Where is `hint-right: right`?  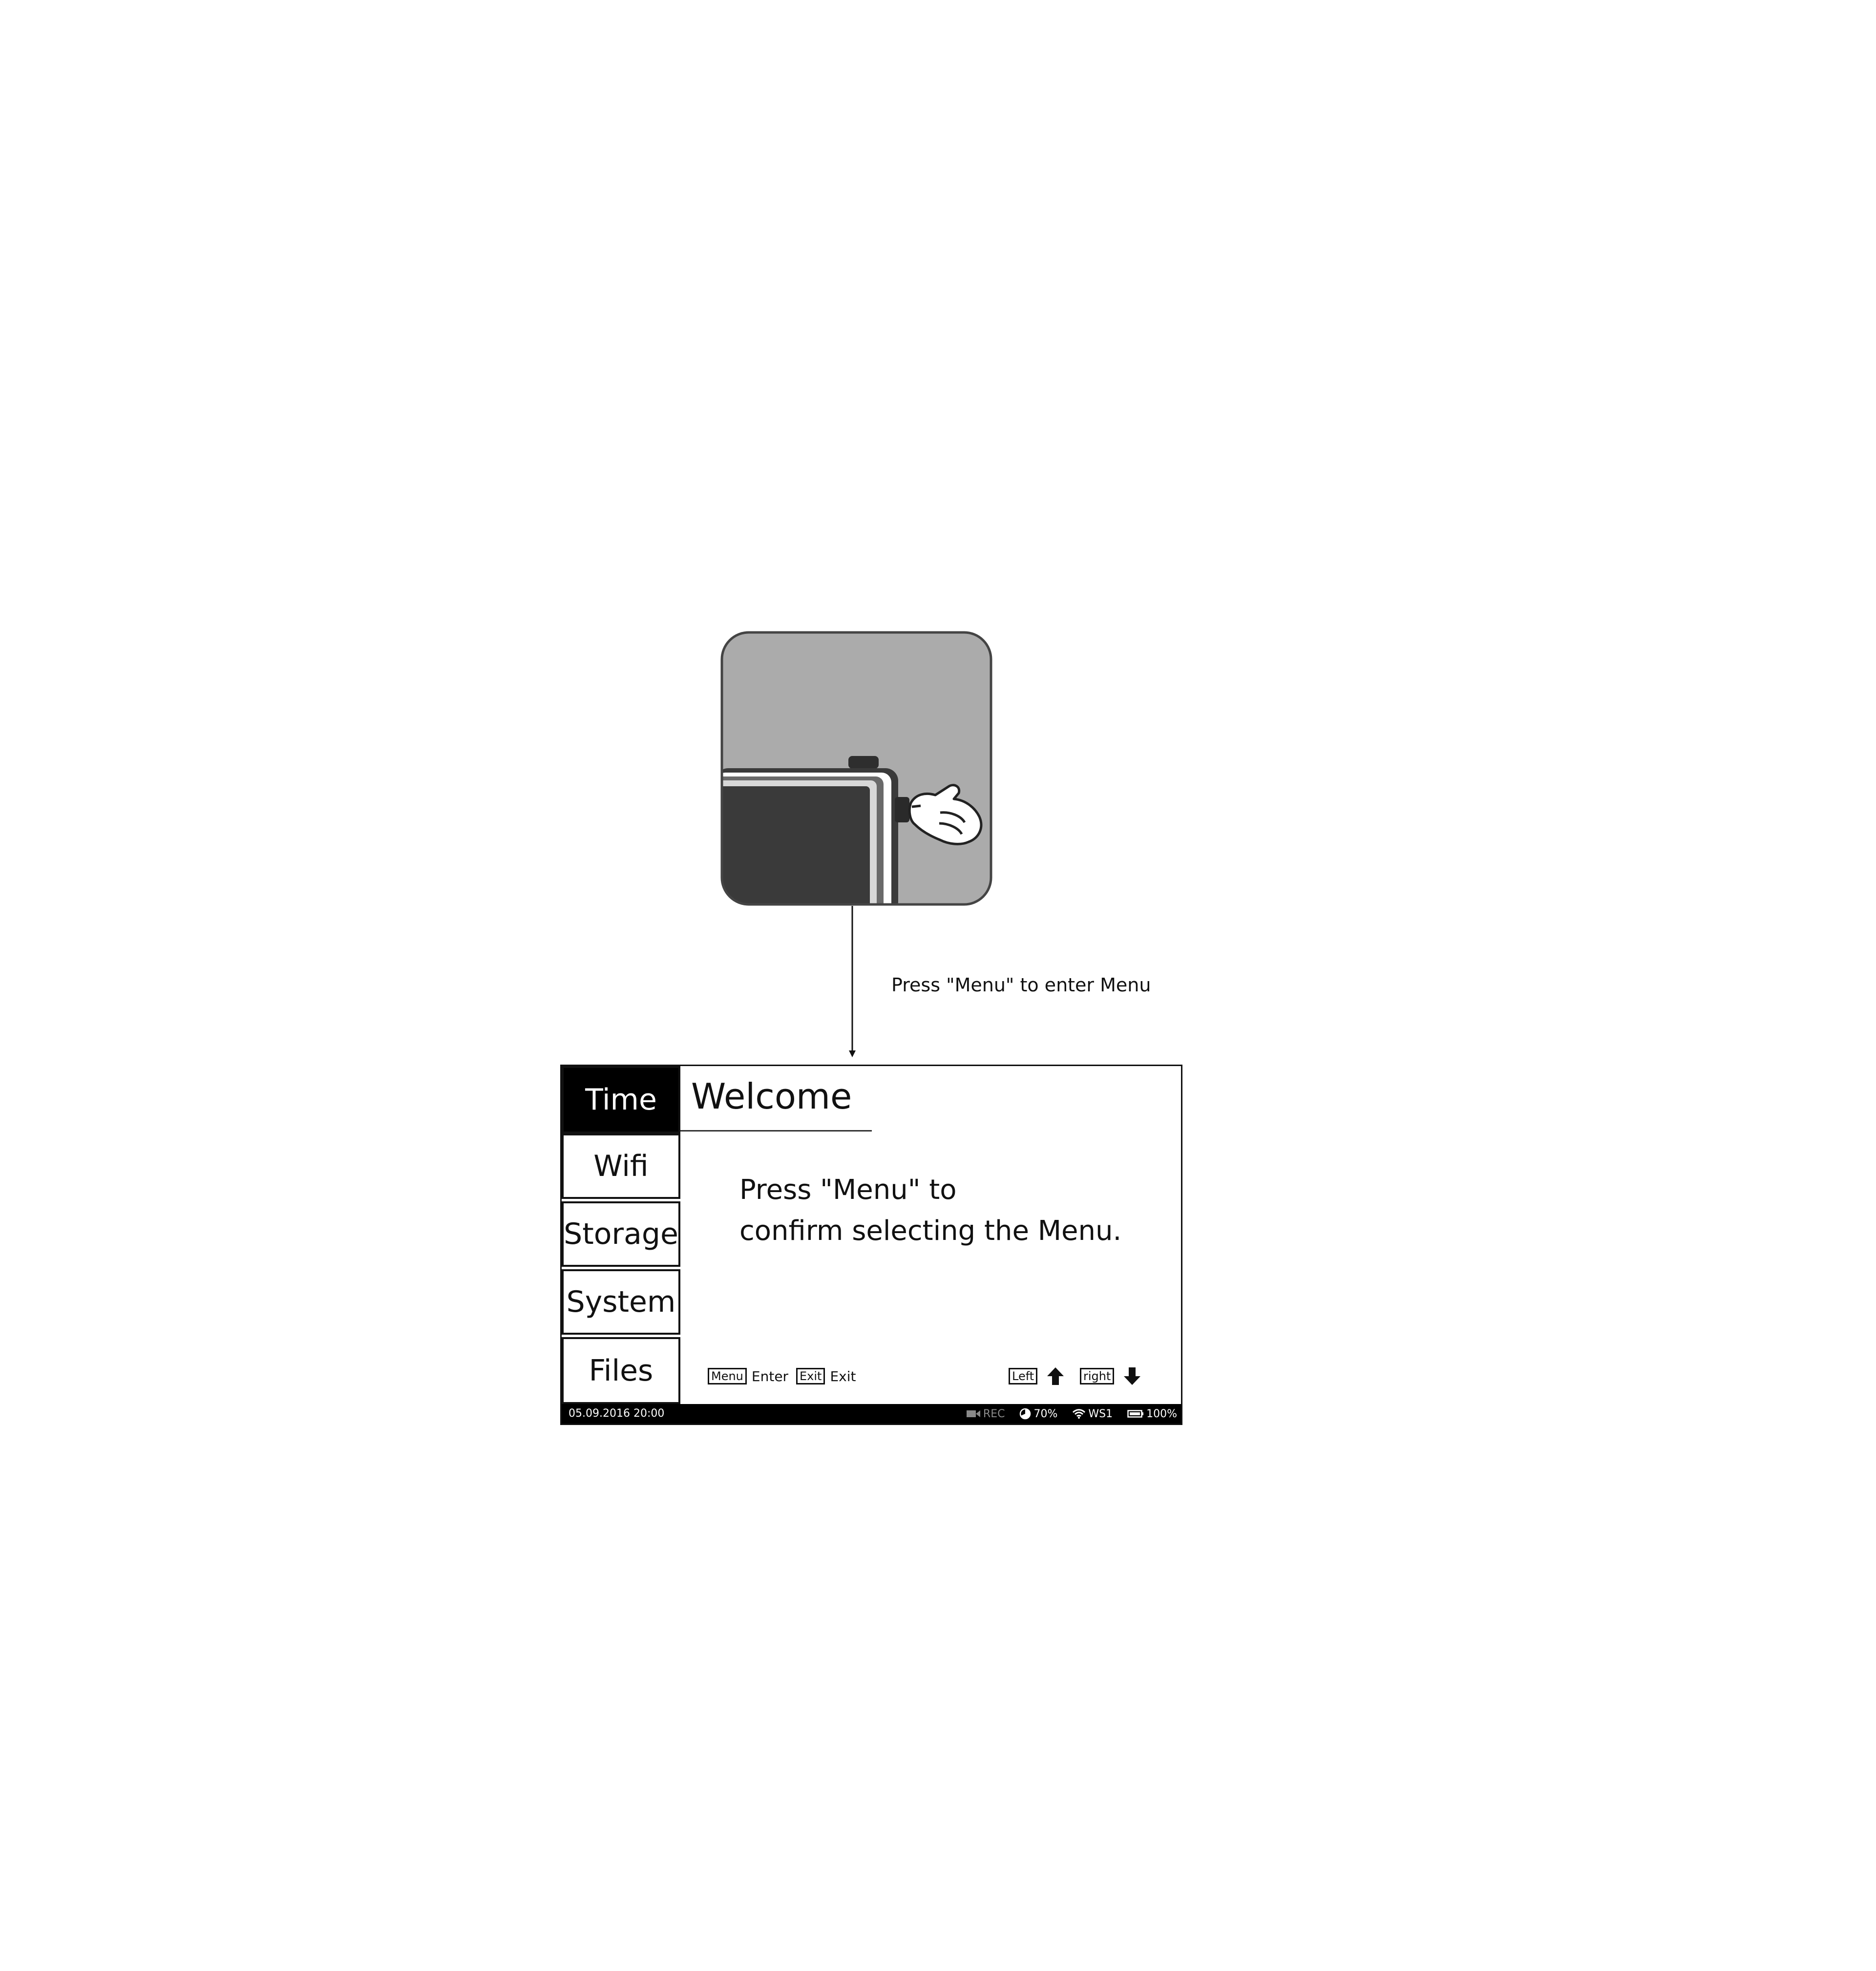 hint-right: right is located at coordinates (1114, 1376).